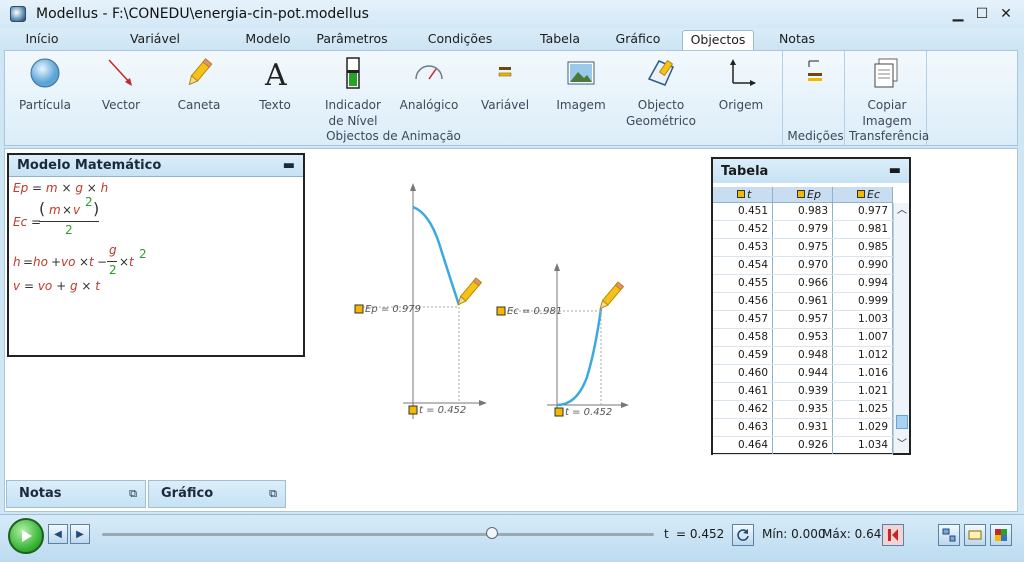 The height and width of the screenshot is (562, 1024). I want to click on table-cell: 0.948, so click(803, 355).